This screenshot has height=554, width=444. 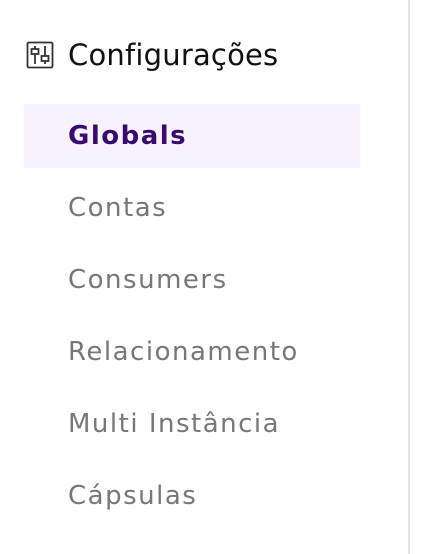 I want to click on settings-sliders-icon, so click(x=40, y=55).